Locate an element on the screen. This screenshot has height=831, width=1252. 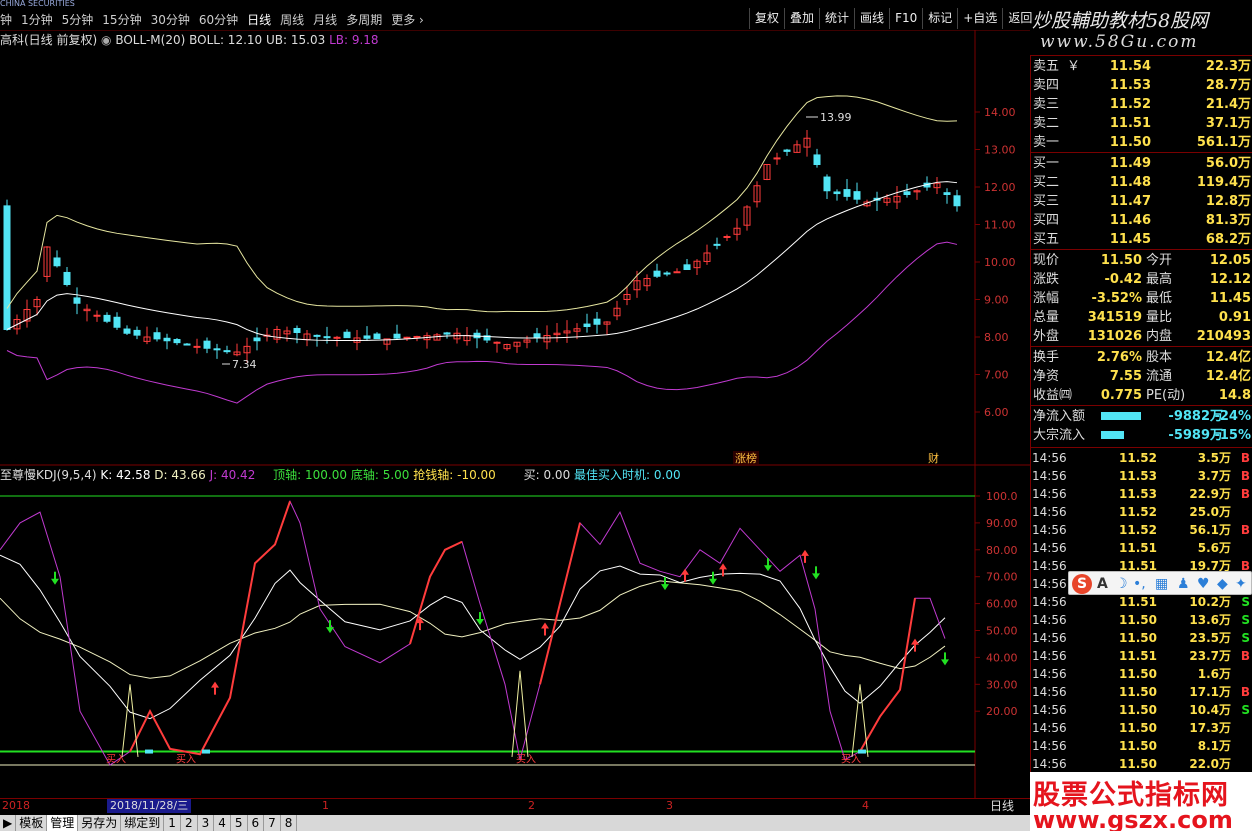
tab-bind-to: 绑定到 is located at coordinates (143, 823).